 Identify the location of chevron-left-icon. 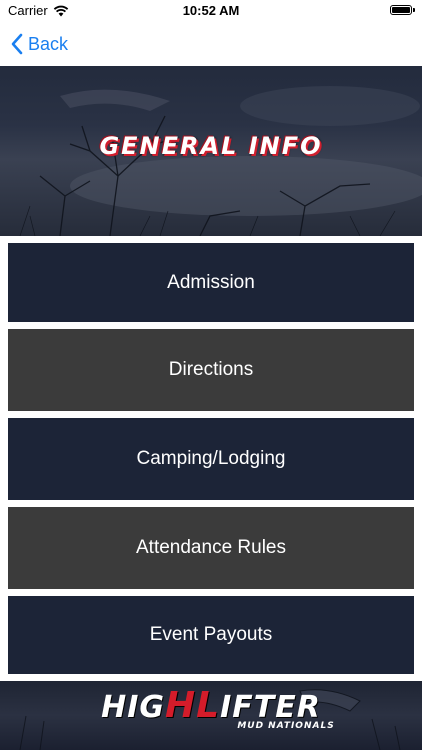
(17, 44).